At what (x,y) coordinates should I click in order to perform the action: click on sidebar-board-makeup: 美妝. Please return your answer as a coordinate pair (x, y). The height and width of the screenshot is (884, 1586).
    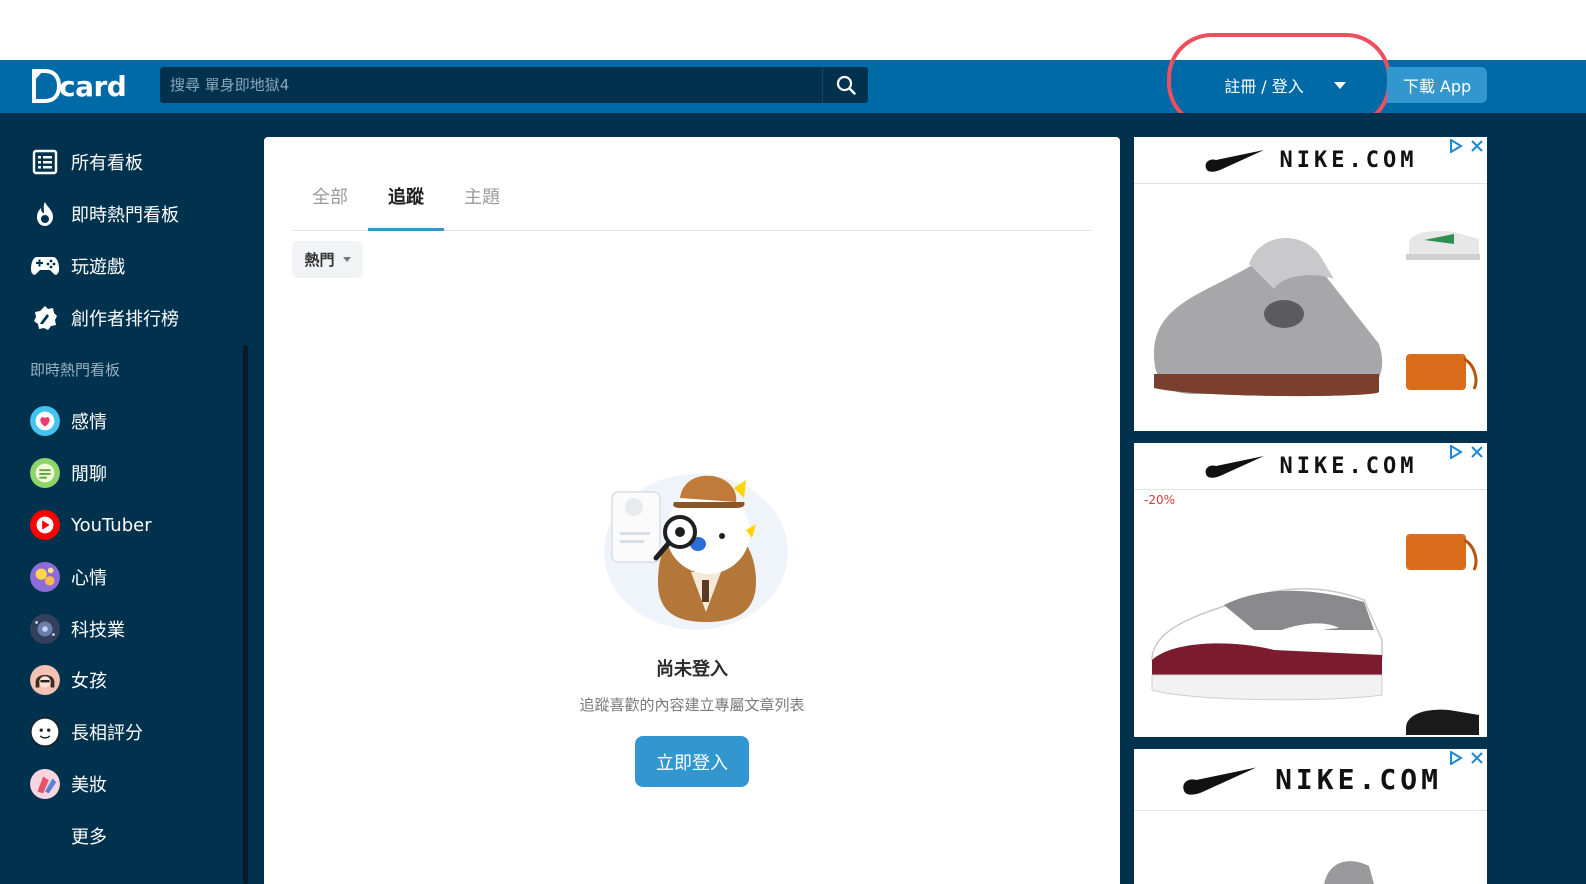
    Looking at the image, I should click on (68, 784).